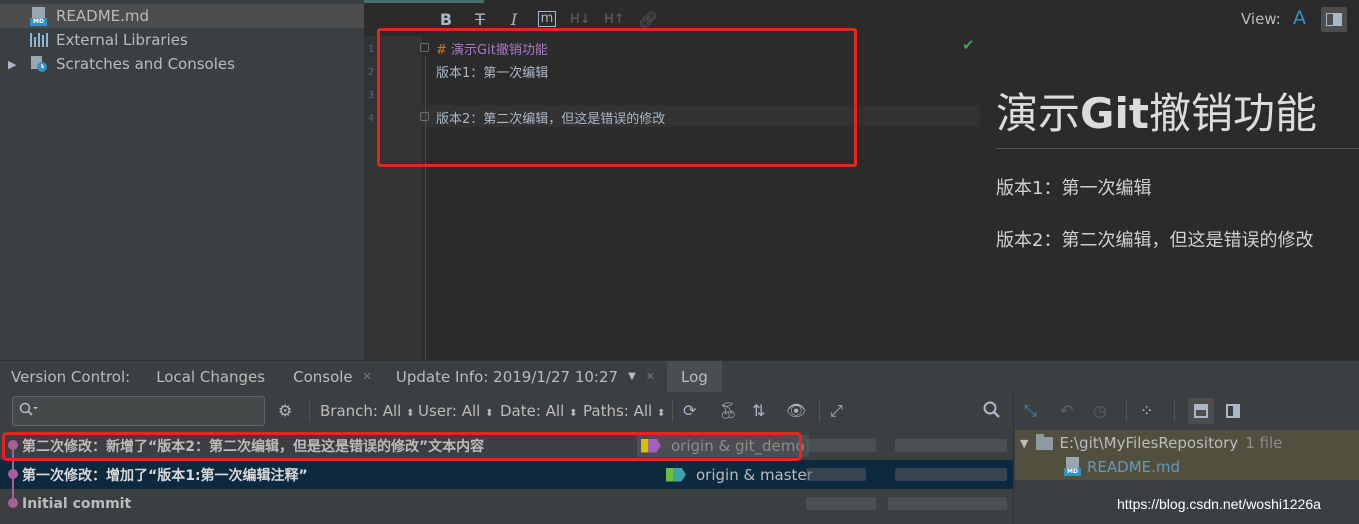 This screenshot has width=1359, height=524. What do you see at coordinates (145, 64) in the screenshot?
I see `tree-item-label: Scratches and Consoles` at bounding box center [145, 64].